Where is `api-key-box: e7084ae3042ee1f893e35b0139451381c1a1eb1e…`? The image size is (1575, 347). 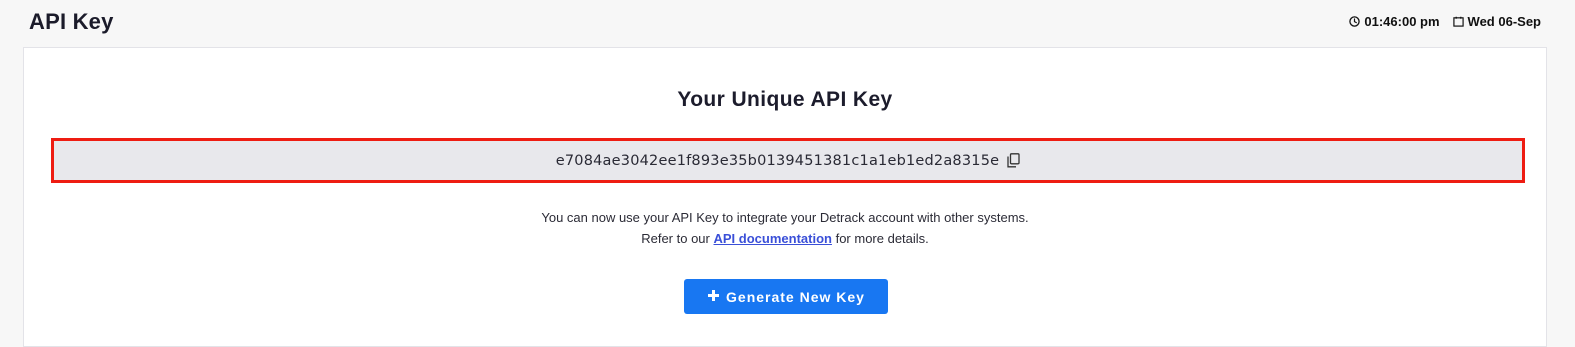 api-key-box: e7084ae3042ee1f893e35b0139451381c1a1eb1e… is located at coordinates (788, 160).